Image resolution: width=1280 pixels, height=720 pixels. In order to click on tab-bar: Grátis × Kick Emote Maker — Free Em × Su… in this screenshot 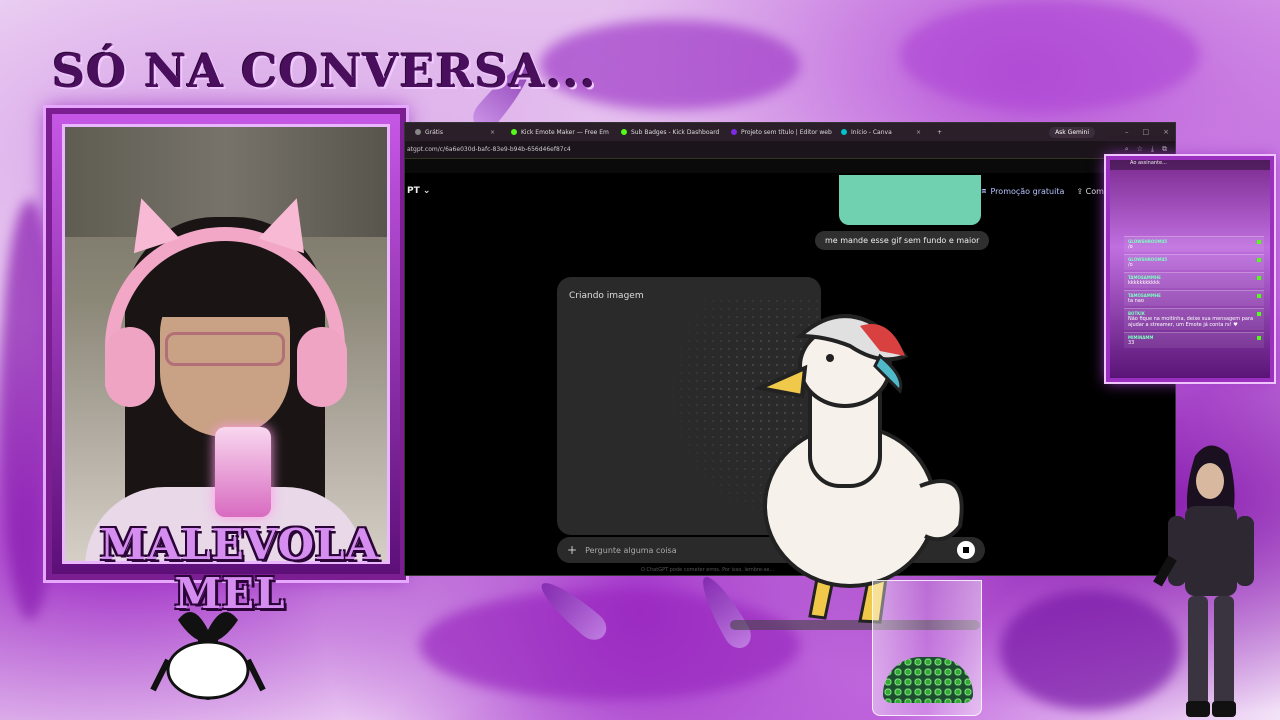, I will do `click(790, 132)`.